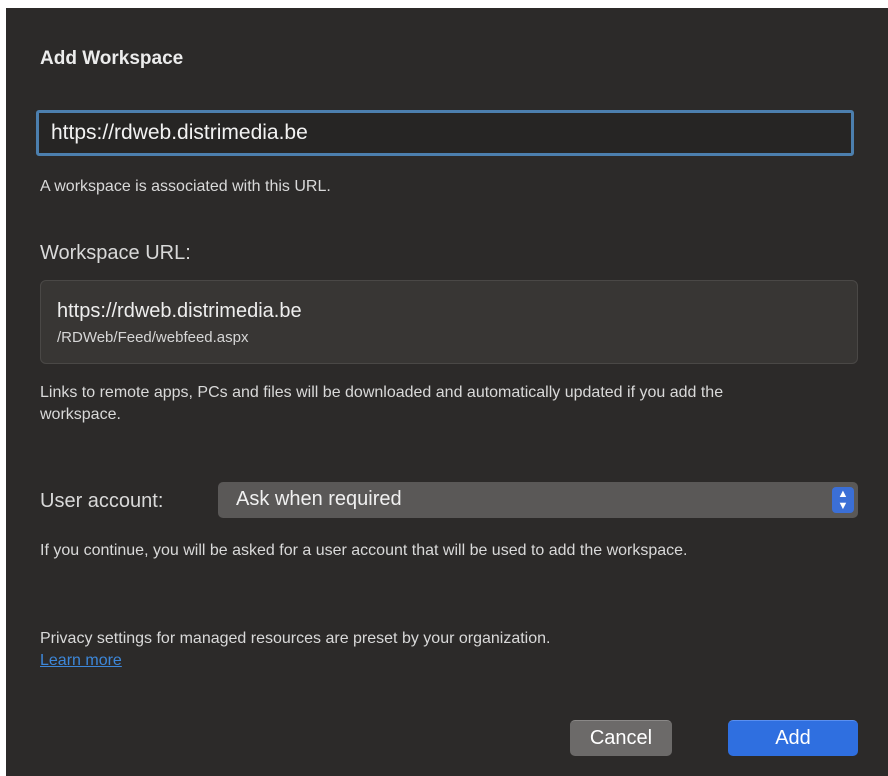 This screenshot has height=776, width=888. I want to click on learn-more-link: Learn more, so click(430, 661).